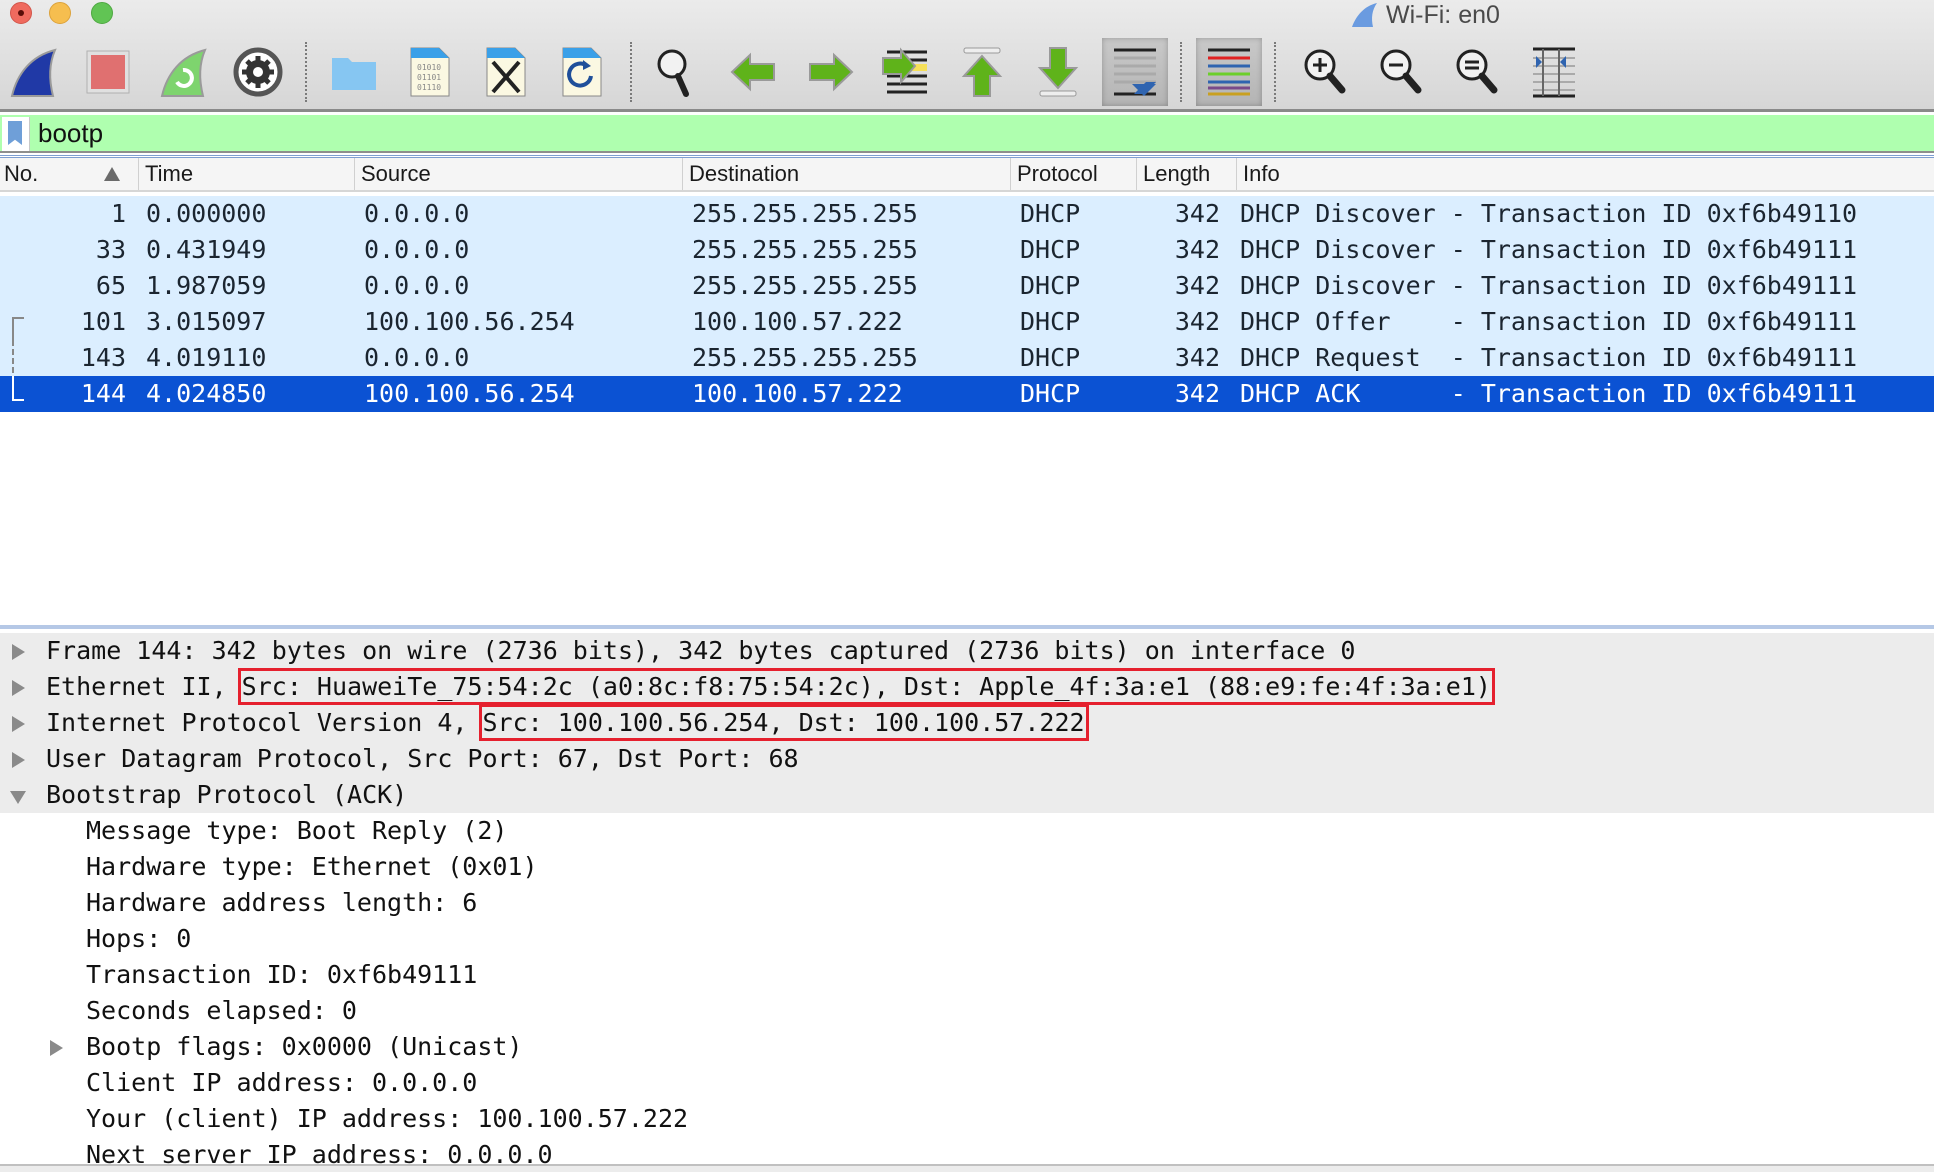 The height and width of the screenshot is (1172, 1934). What do you see at coordinates (967, 867) in the screenshot?
I see `tree-field: Hardware type: Ethernet (0x01)` at bounding box center [967, 867].